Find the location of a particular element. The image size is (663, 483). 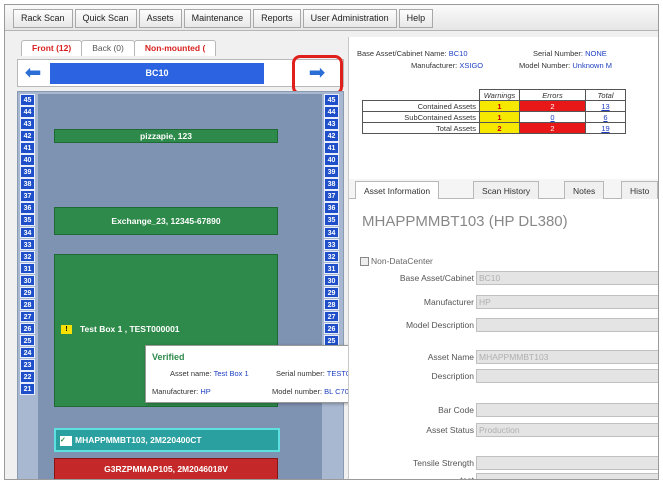

rack-unit: 22 is located at coordinates (27, 377).